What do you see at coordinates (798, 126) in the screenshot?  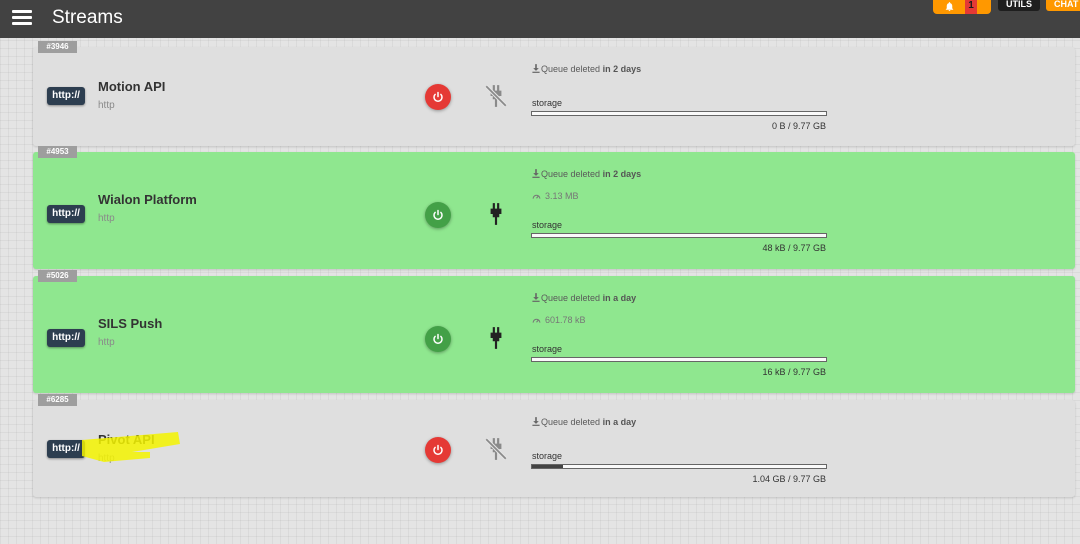 I see `storage-usage: 0 B / 9.77 GB` at bounding box center [798, 126].